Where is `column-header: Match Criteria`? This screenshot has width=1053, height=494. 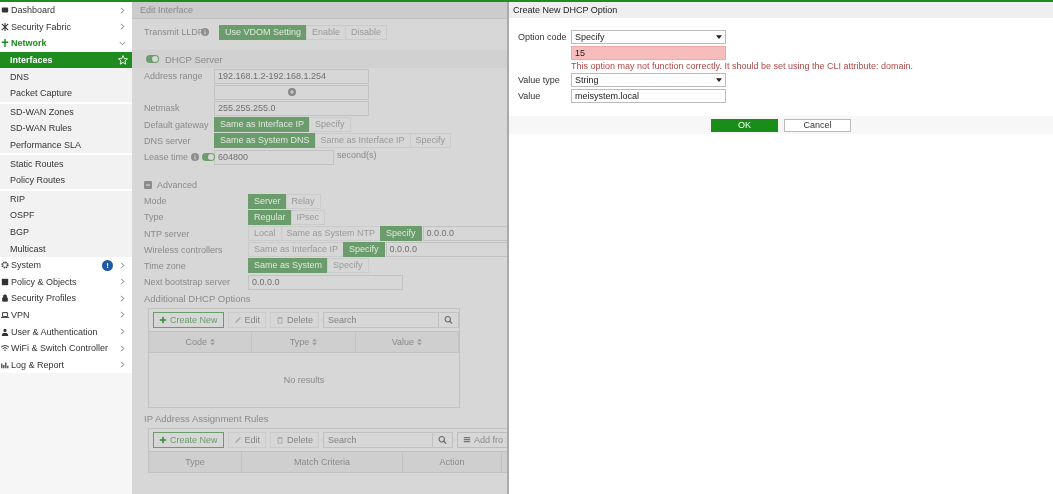 column-header: Match Criteria is located at coordinates (322, 462).